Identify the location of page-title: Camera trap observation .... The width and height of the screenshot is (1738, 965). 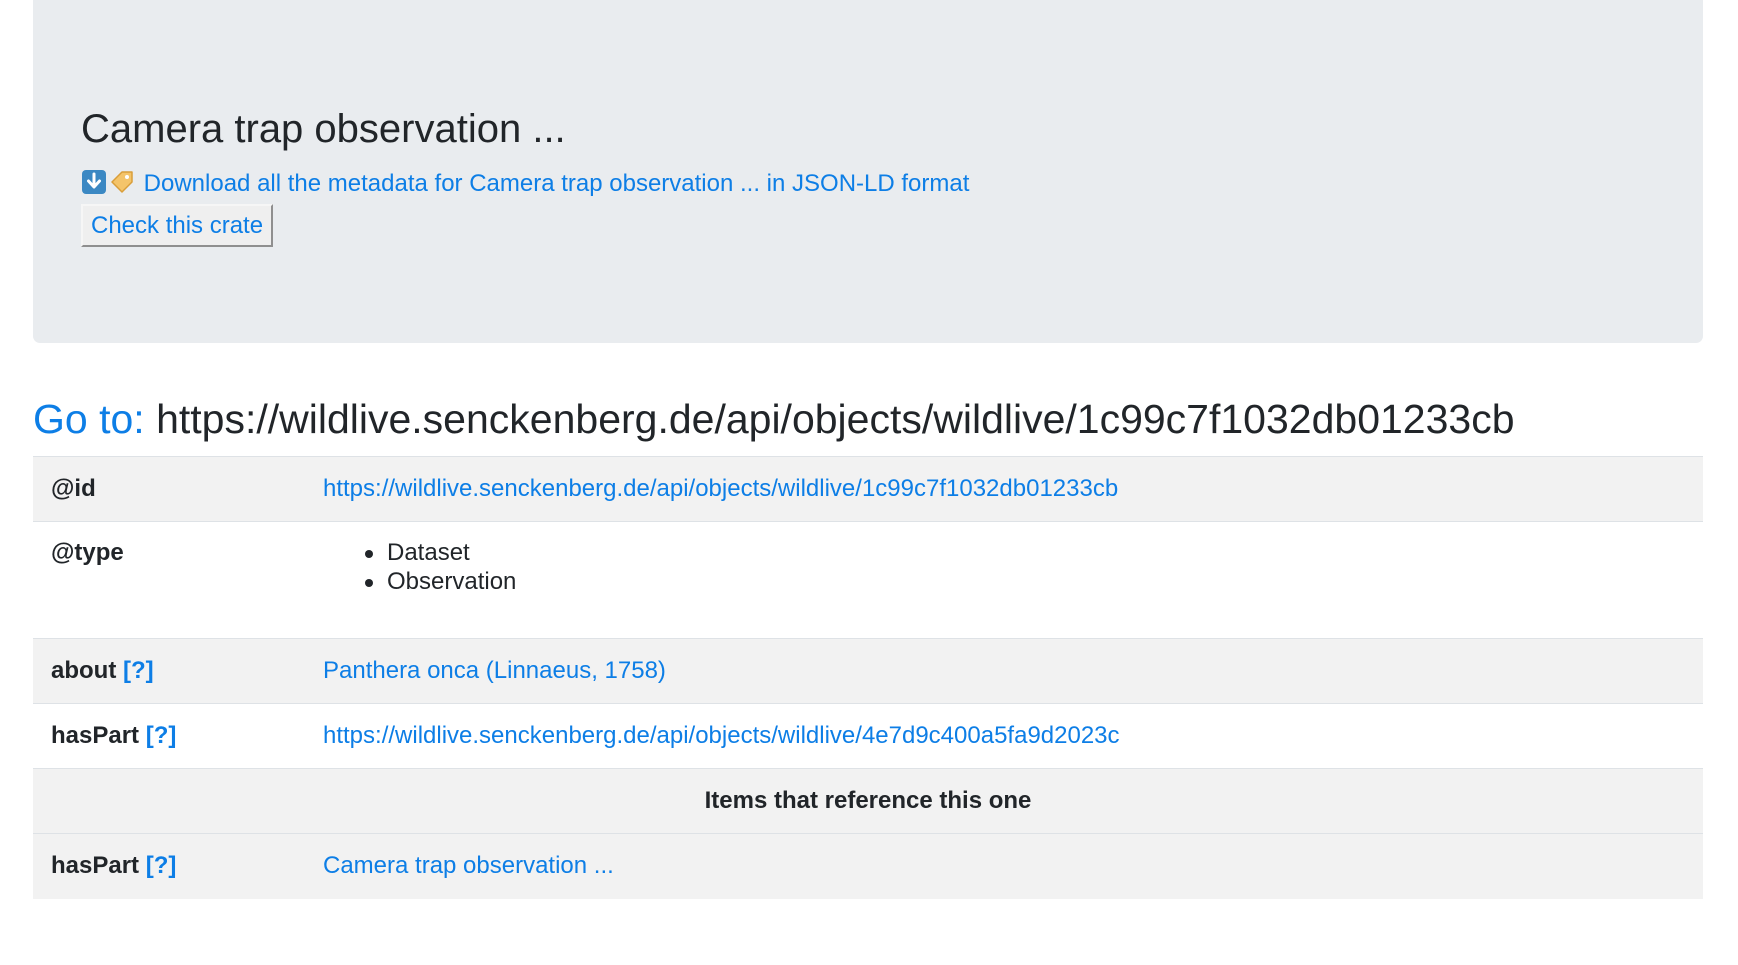
(323, 129).